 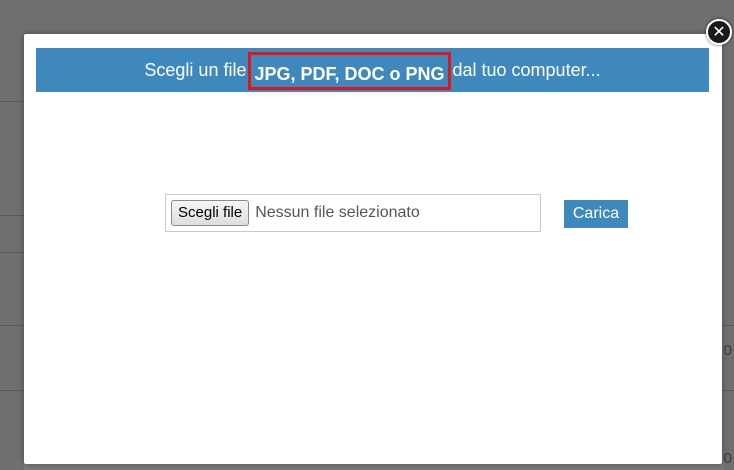 I want to click on header-prefix-text: Scegli un file, so click(x=195, y=69).